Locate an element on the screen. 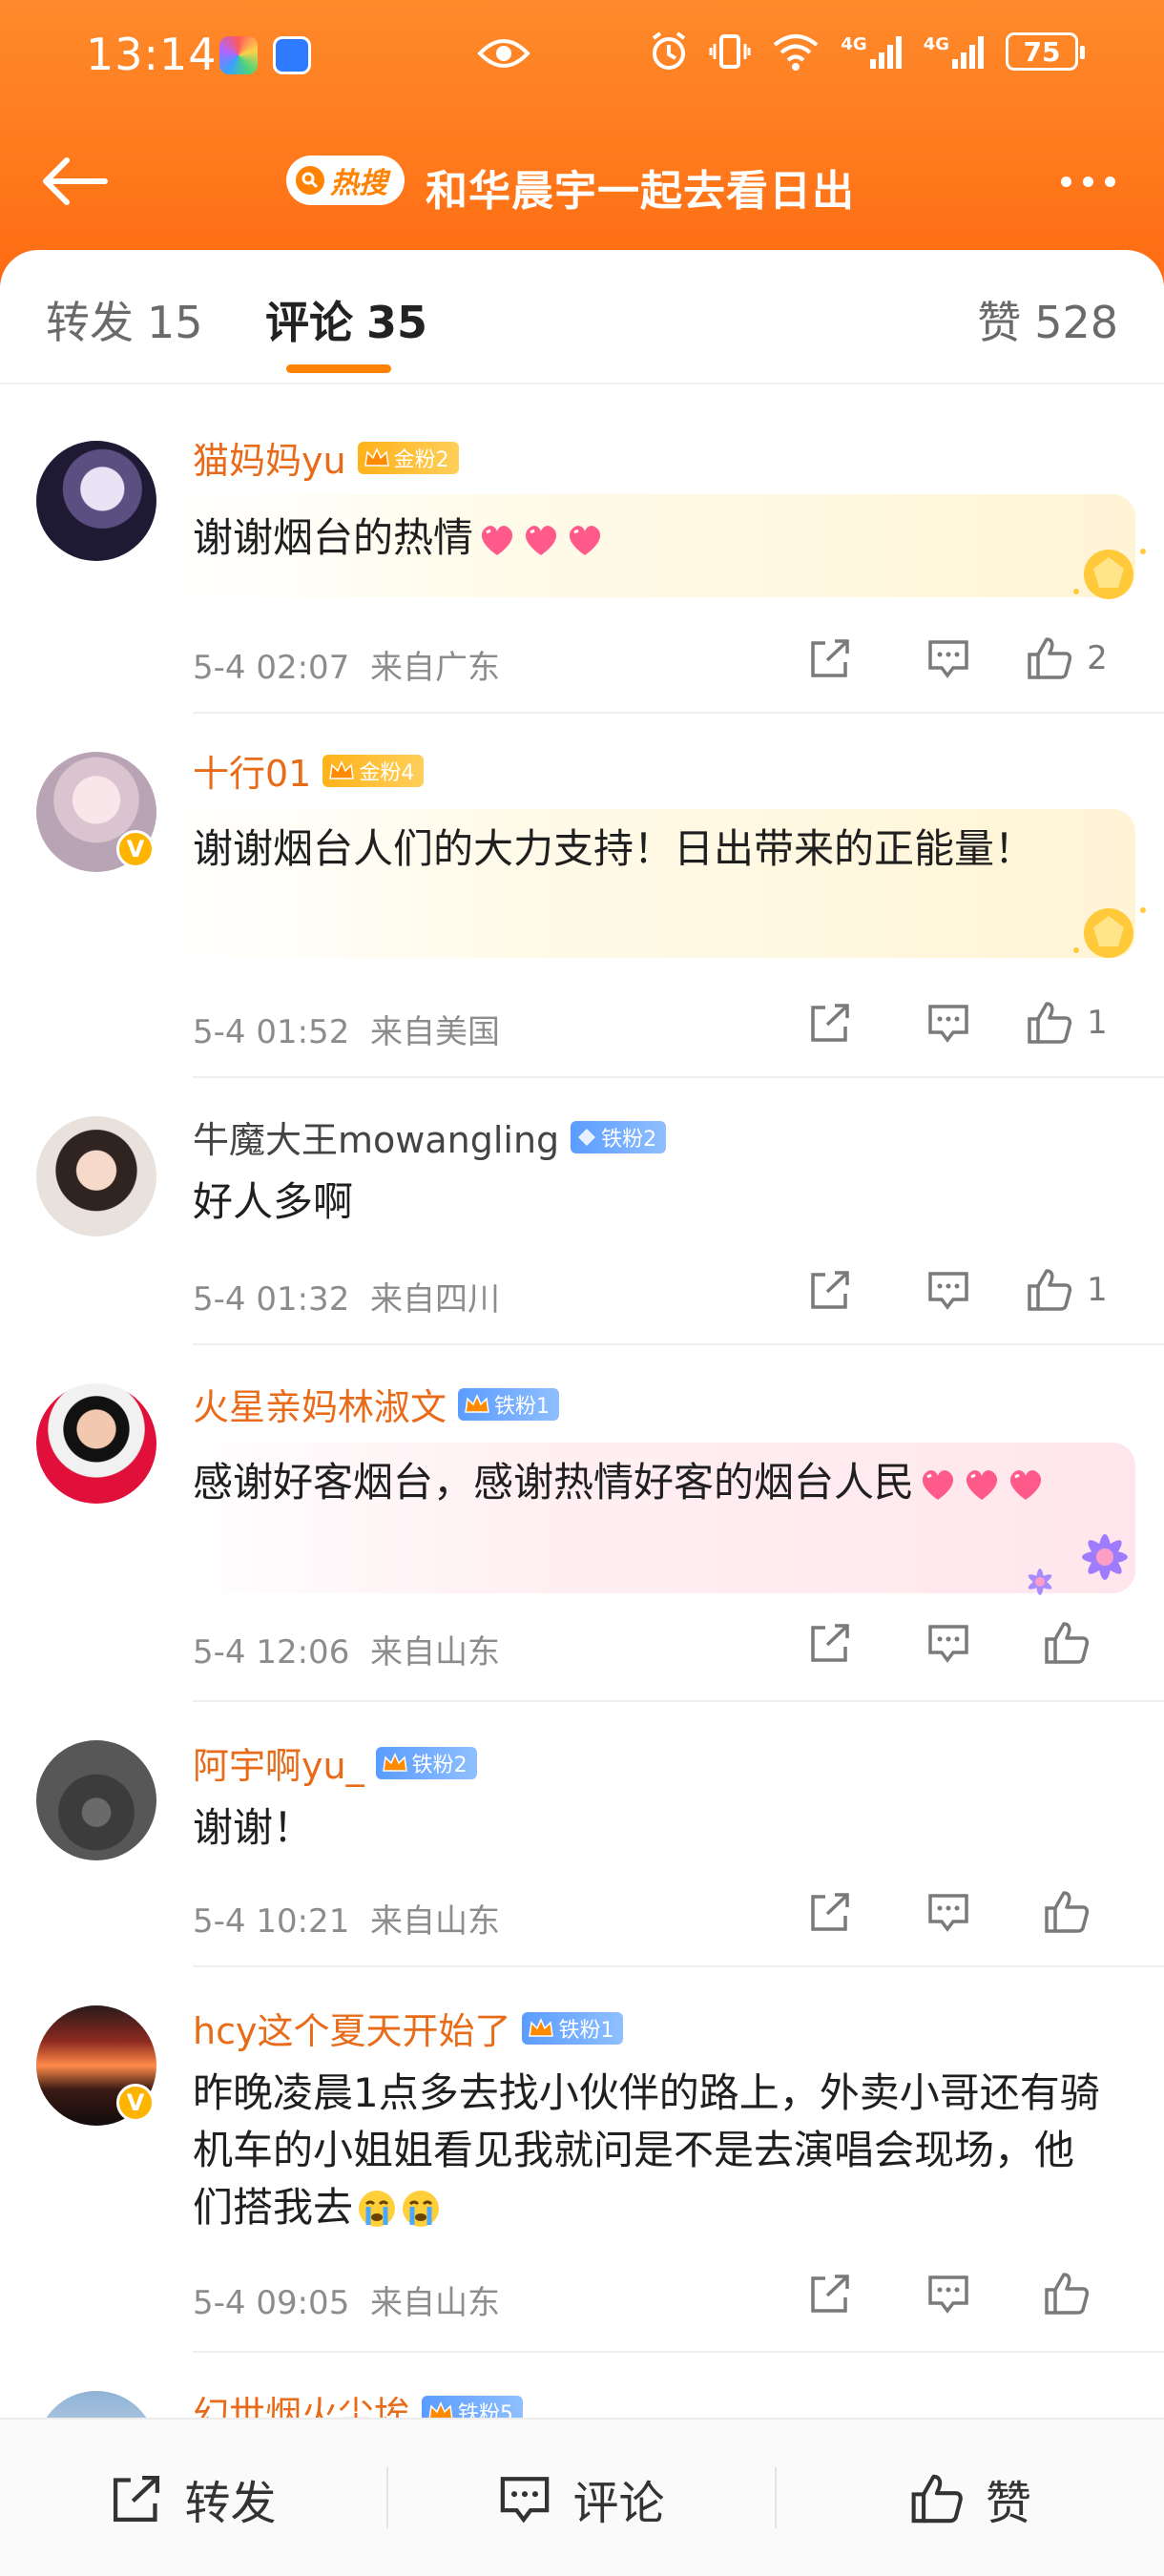 The image size is (1164, 2576). back-arrow-icon is located at coordinates (75, 181).